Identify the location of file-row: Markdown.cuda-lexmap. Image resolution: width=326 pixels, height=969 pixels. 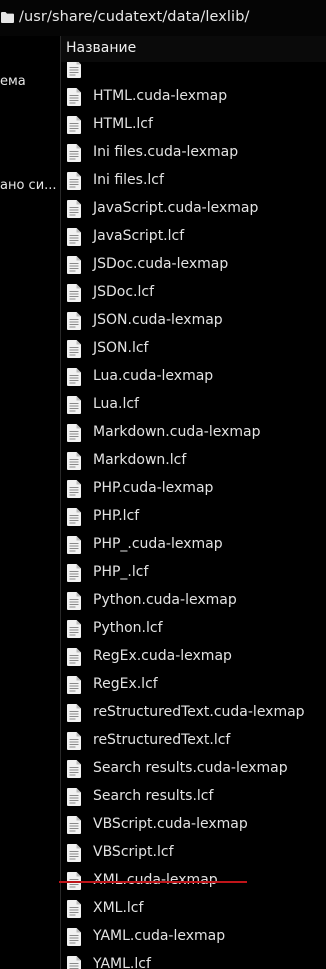
(193, 433).